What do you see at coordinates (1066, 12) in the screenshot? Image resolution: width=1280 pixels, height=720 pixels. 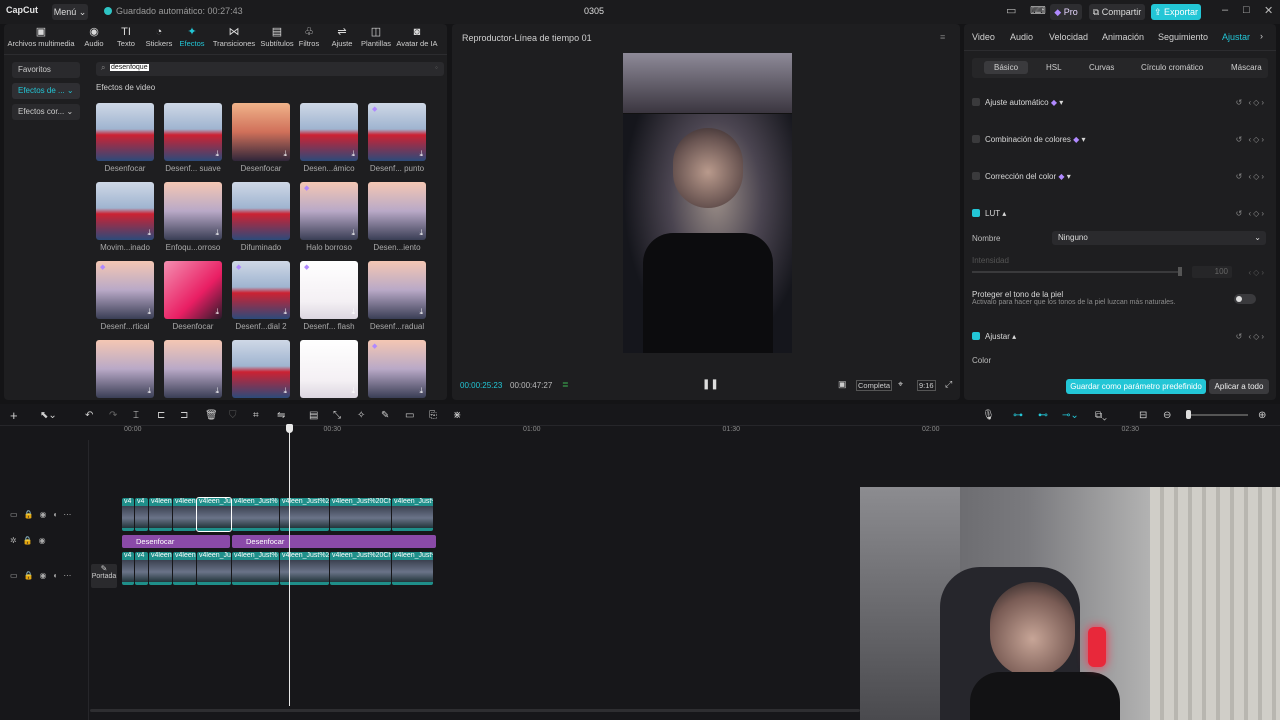 I see `pro-button: ◆ Pro` at bounding box center [1066, 12].